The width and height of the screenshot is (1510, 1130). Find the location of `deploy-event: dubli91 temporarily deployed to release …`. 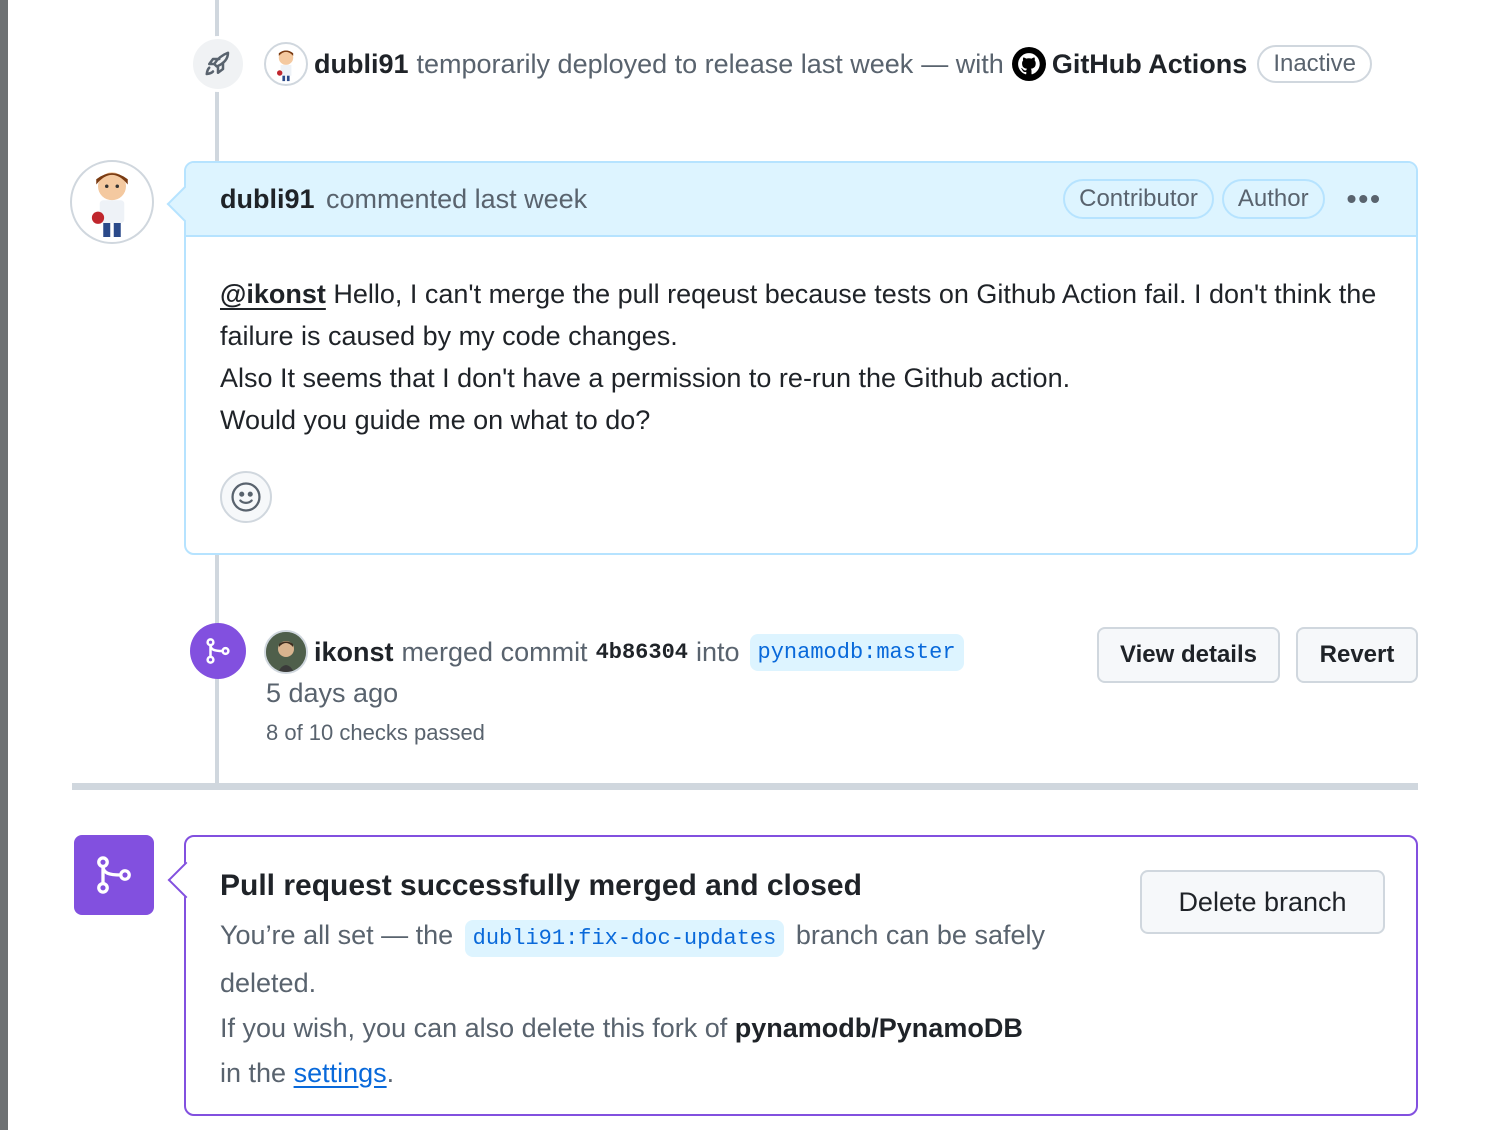

deploy-event: dubli91 temporarily deployed to release … is located at coordinates (781, 64).